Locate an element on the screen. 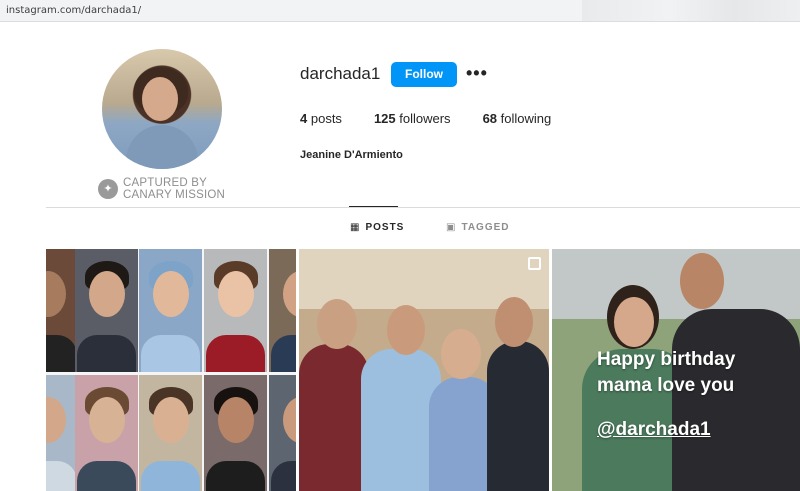 The width and height of the screenshot is (800, 491). grid-icon: ▦ is located at coordinates (355, 227).